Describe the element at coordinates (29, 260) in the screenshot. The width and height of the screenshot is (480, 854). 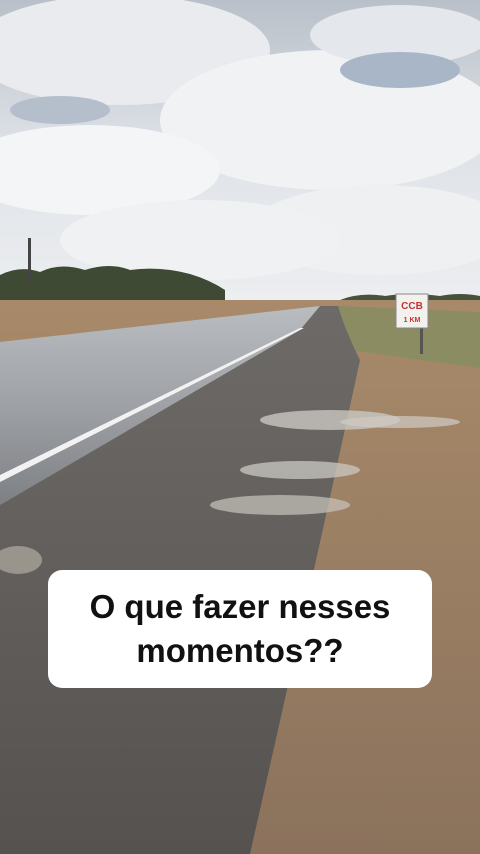
I see `utility-pole` at that location.